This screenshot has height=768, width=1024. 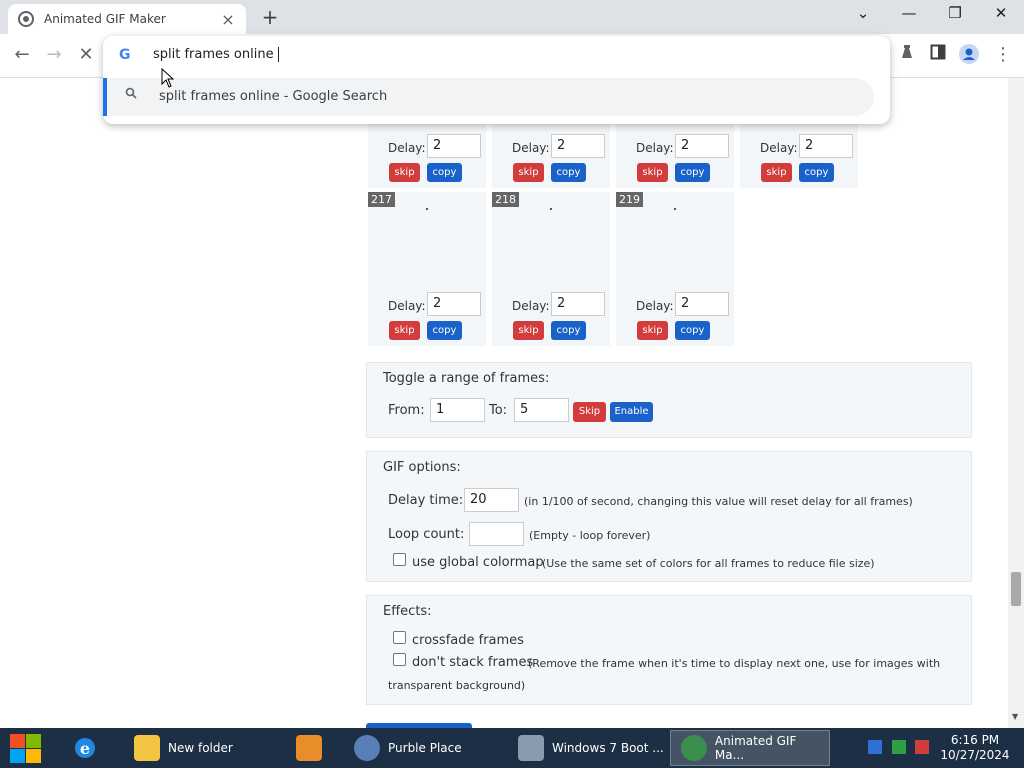 I want to click on internet-explorer-pin: e, so click(x=91, y=748).